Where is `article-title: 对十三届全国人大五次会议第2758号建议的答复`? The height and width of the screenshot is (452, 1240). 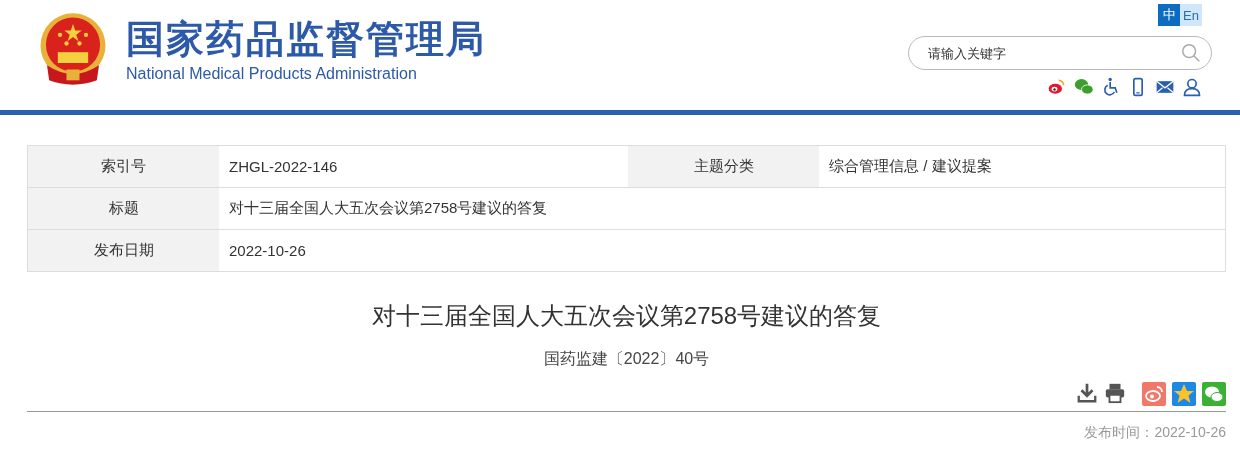 article-title: 对十三届全国人大五次会议第2758号建议的答复 is located at coordinates (626, 316).